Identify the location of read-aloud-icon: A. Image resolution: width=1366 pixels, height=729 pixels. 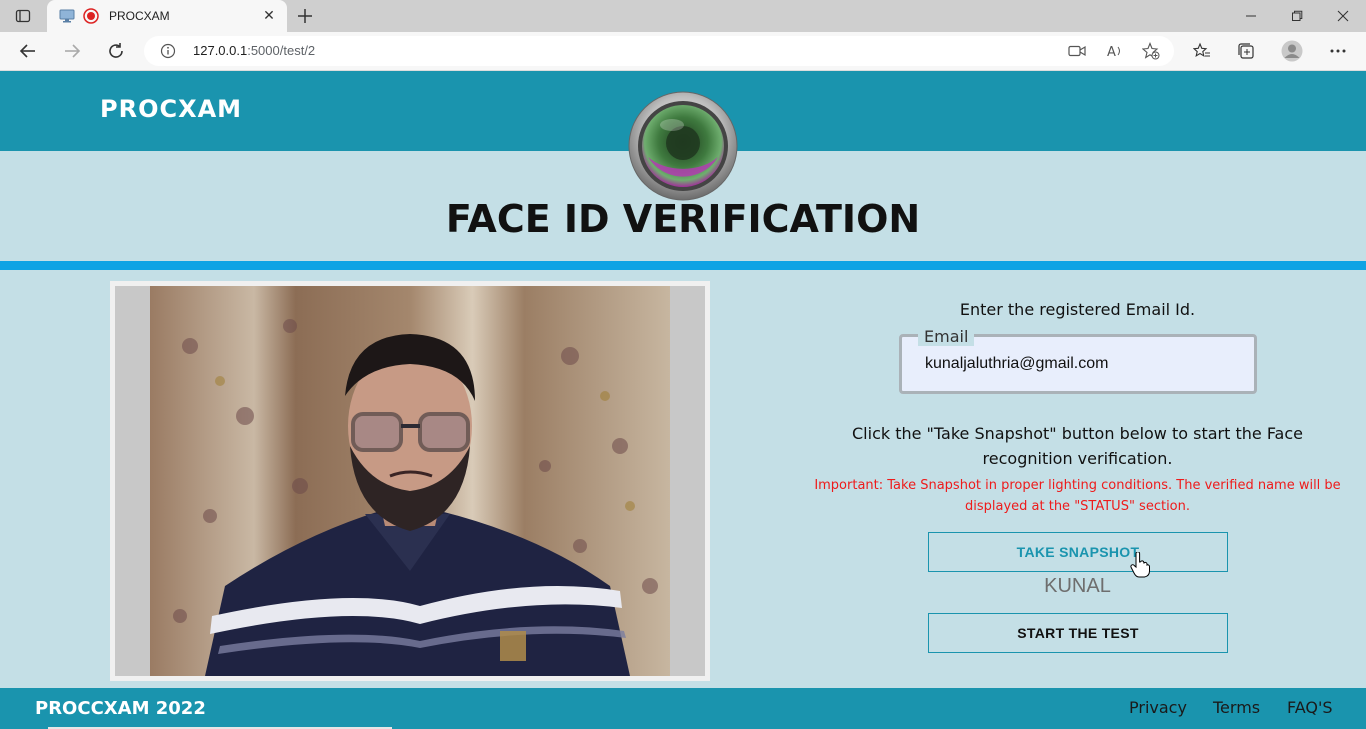
(1115, 51).